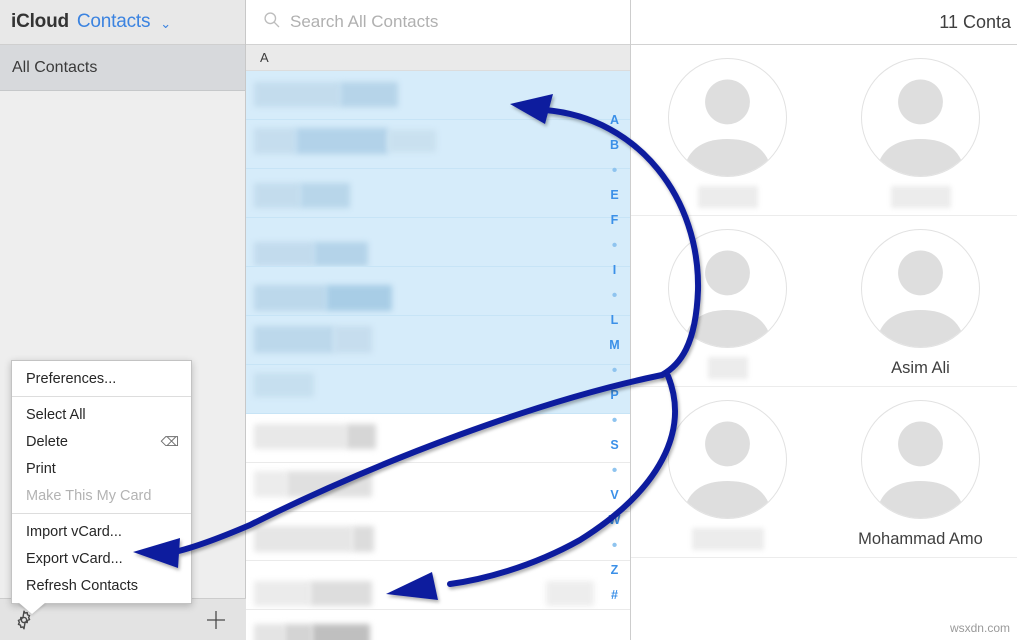 Image resolution: width=1017 pixels, height=640 pixels. I want to click on menu-item-print: Print, so click(101, 468).